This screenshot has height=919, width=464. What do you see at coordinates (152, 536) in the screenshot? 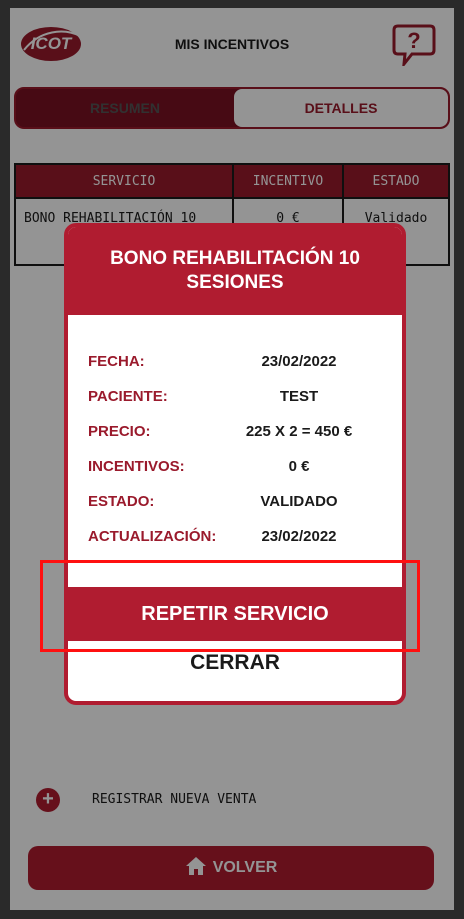
I see `detail-label: ACTUALIZACIÓN:` at bounding box center [152, 536].